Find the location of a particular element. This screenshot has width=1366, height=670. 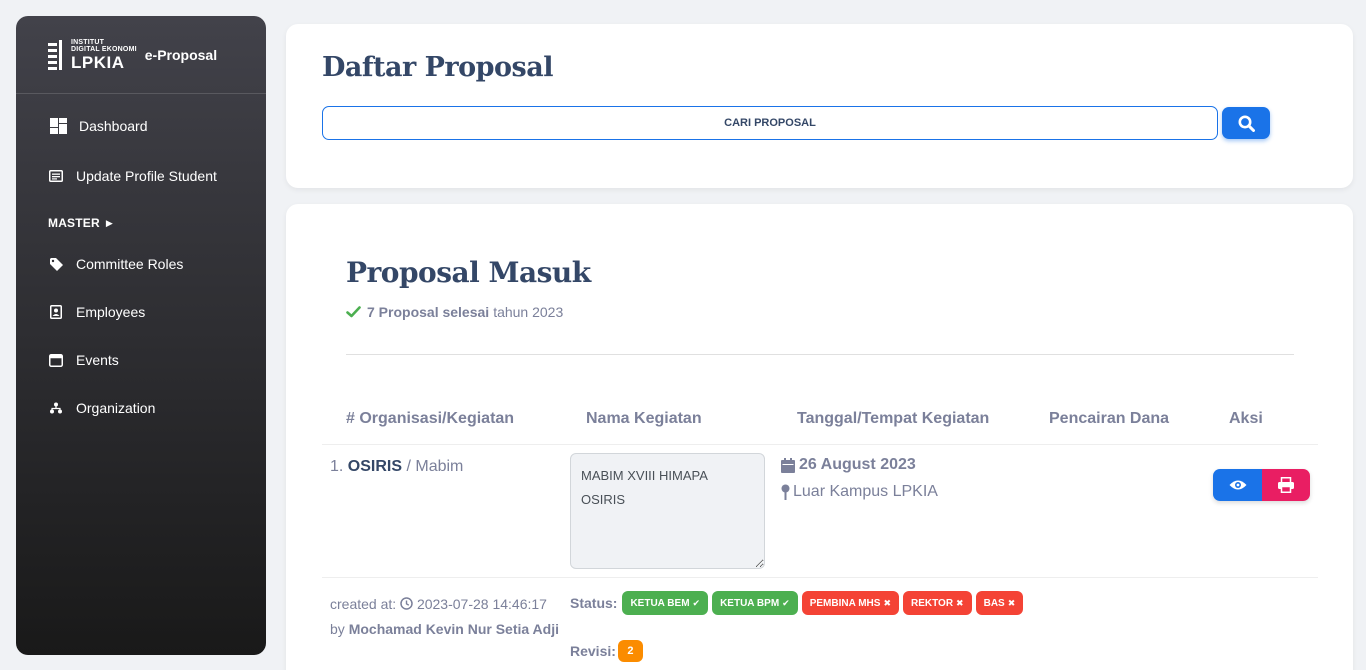

sidebar-item-employees: Employees is located at coordinates (141, 312).